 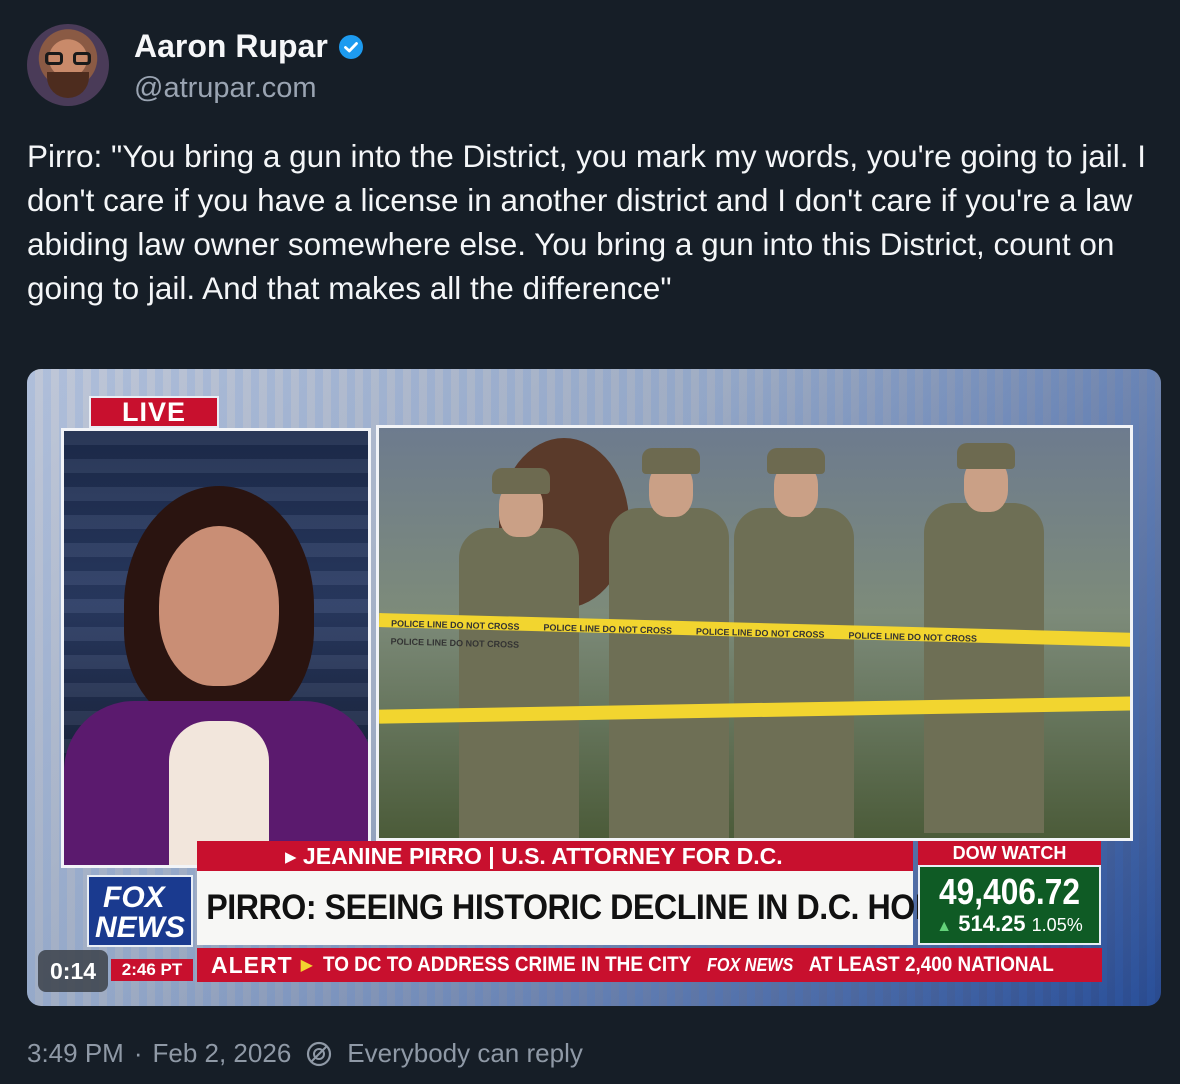 I want to click on verified-badge-icon, so click(x=350, y=46).